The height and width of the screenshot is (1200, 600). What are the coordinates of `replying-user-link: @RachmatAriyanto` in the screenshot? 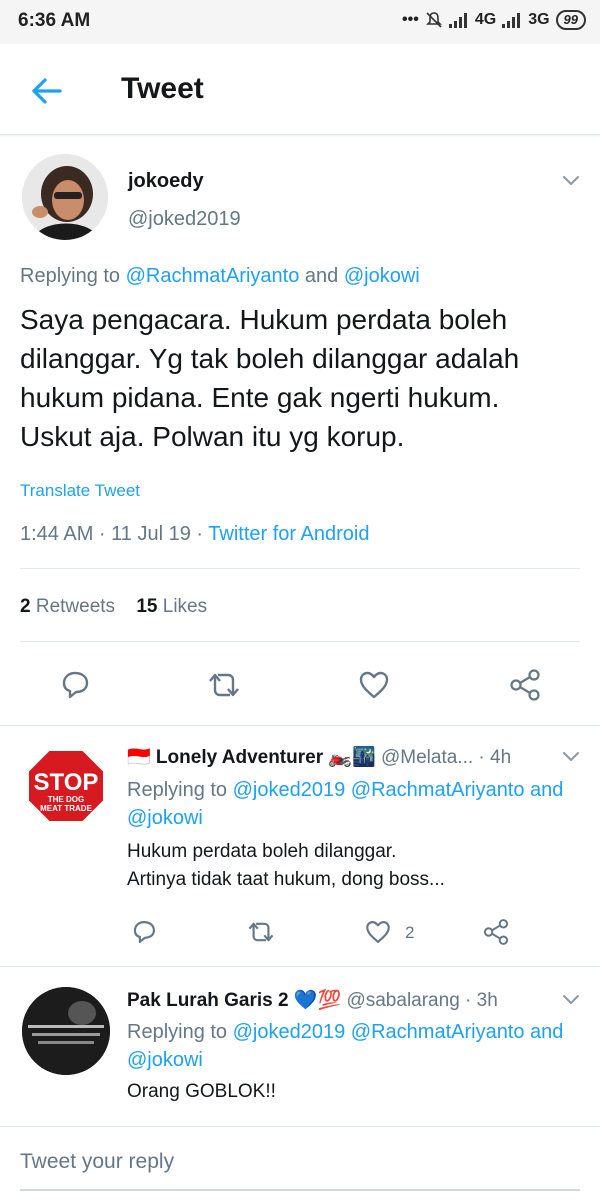 It's located at (213, 276).